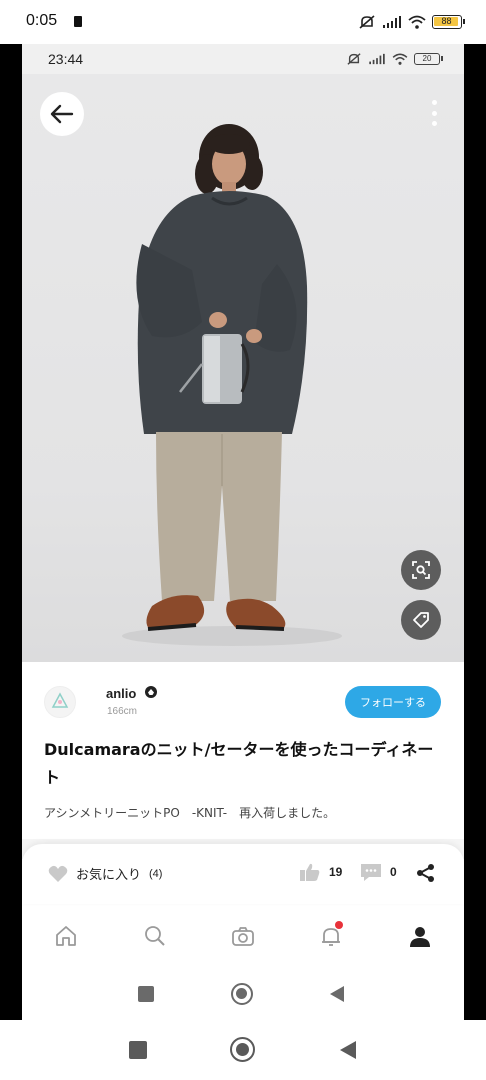 Image resolution: width=486 pixels, height=1080 pixels. I want to click on like-count: 19, so click(336, 872).